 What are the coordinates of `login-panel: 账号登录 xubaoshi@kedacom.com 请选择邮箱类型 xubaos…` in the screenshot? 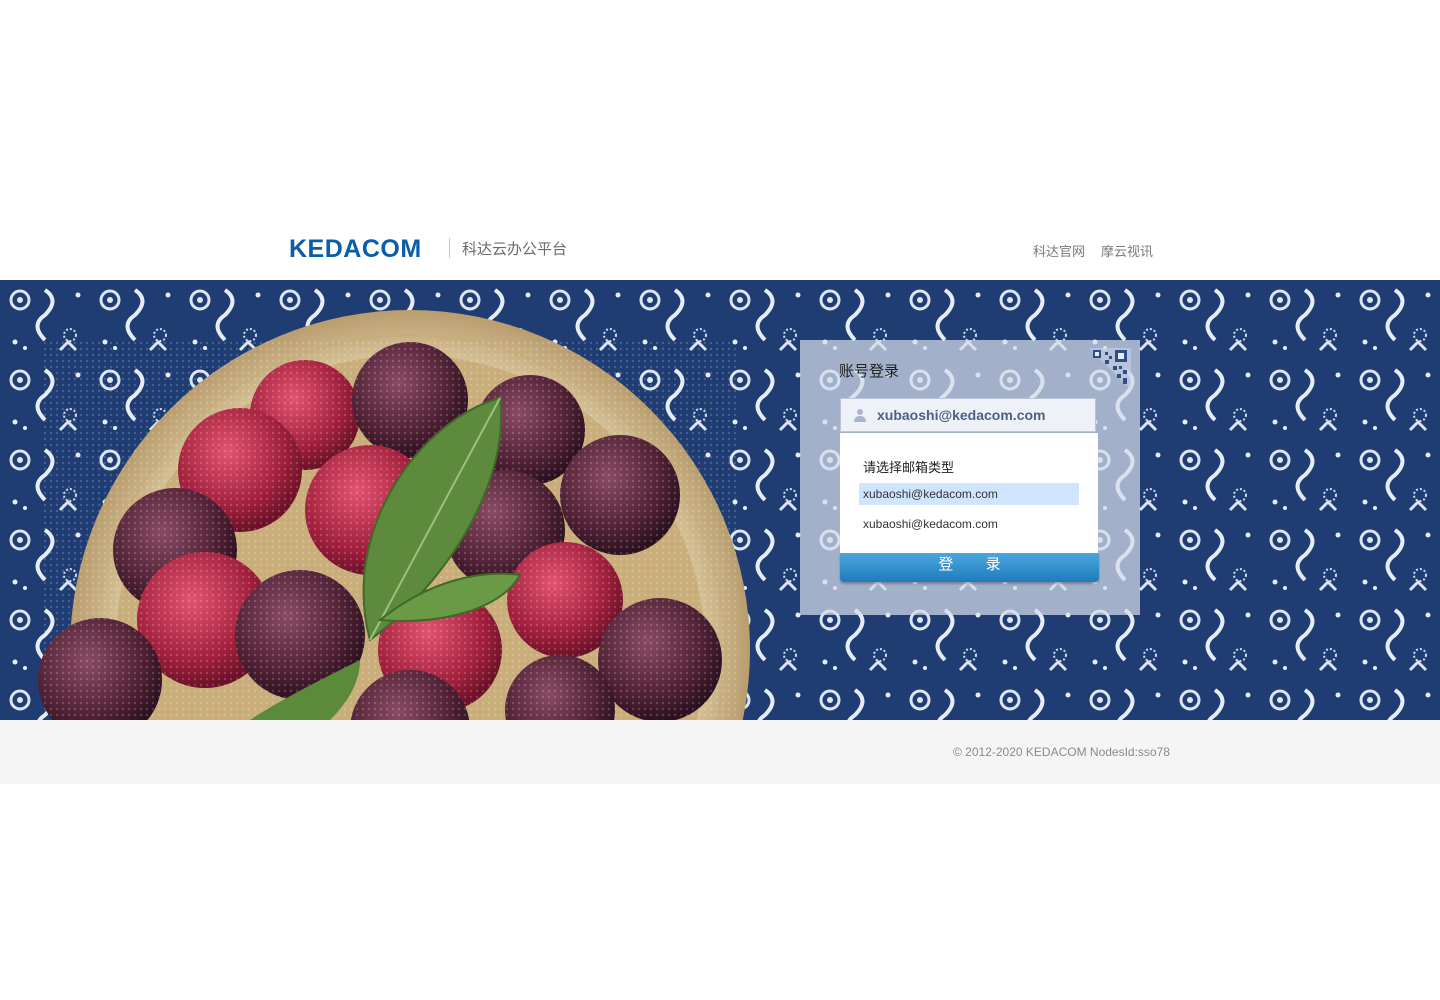 It's located at (970, 477).